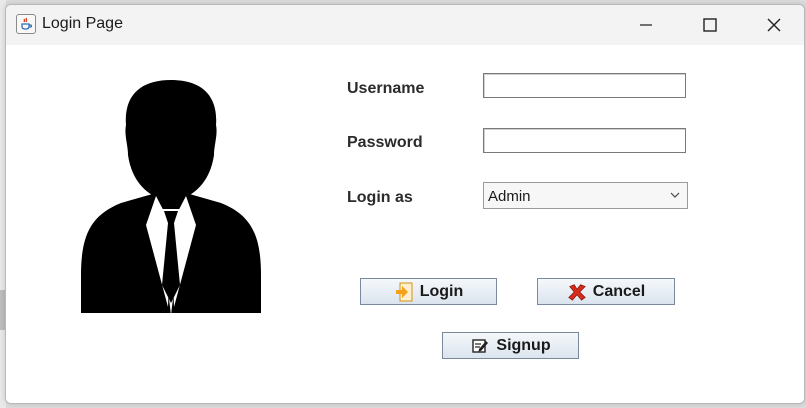  I want to click on user-silhouette-icon, so click(171, 197).